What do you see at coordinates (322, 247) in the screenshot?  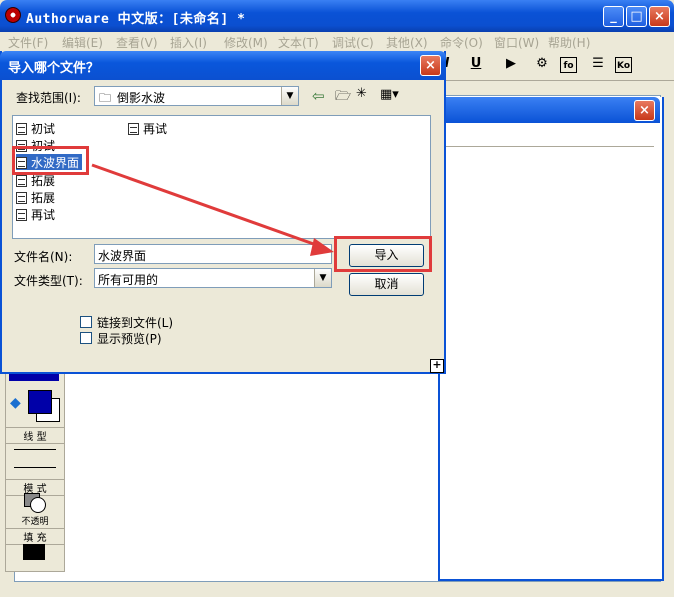 I see `arrow-head` at bounding box center [322, 247].